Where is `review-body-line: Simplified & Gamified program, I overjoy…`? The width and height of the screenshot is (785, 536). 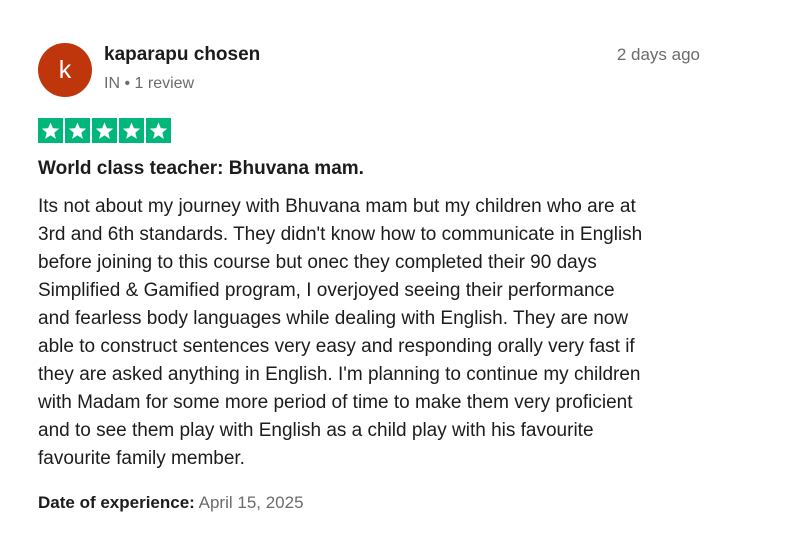 review-body-line: Simplified & Gamified program, I overjoy… is located at coordinates (326, 290).